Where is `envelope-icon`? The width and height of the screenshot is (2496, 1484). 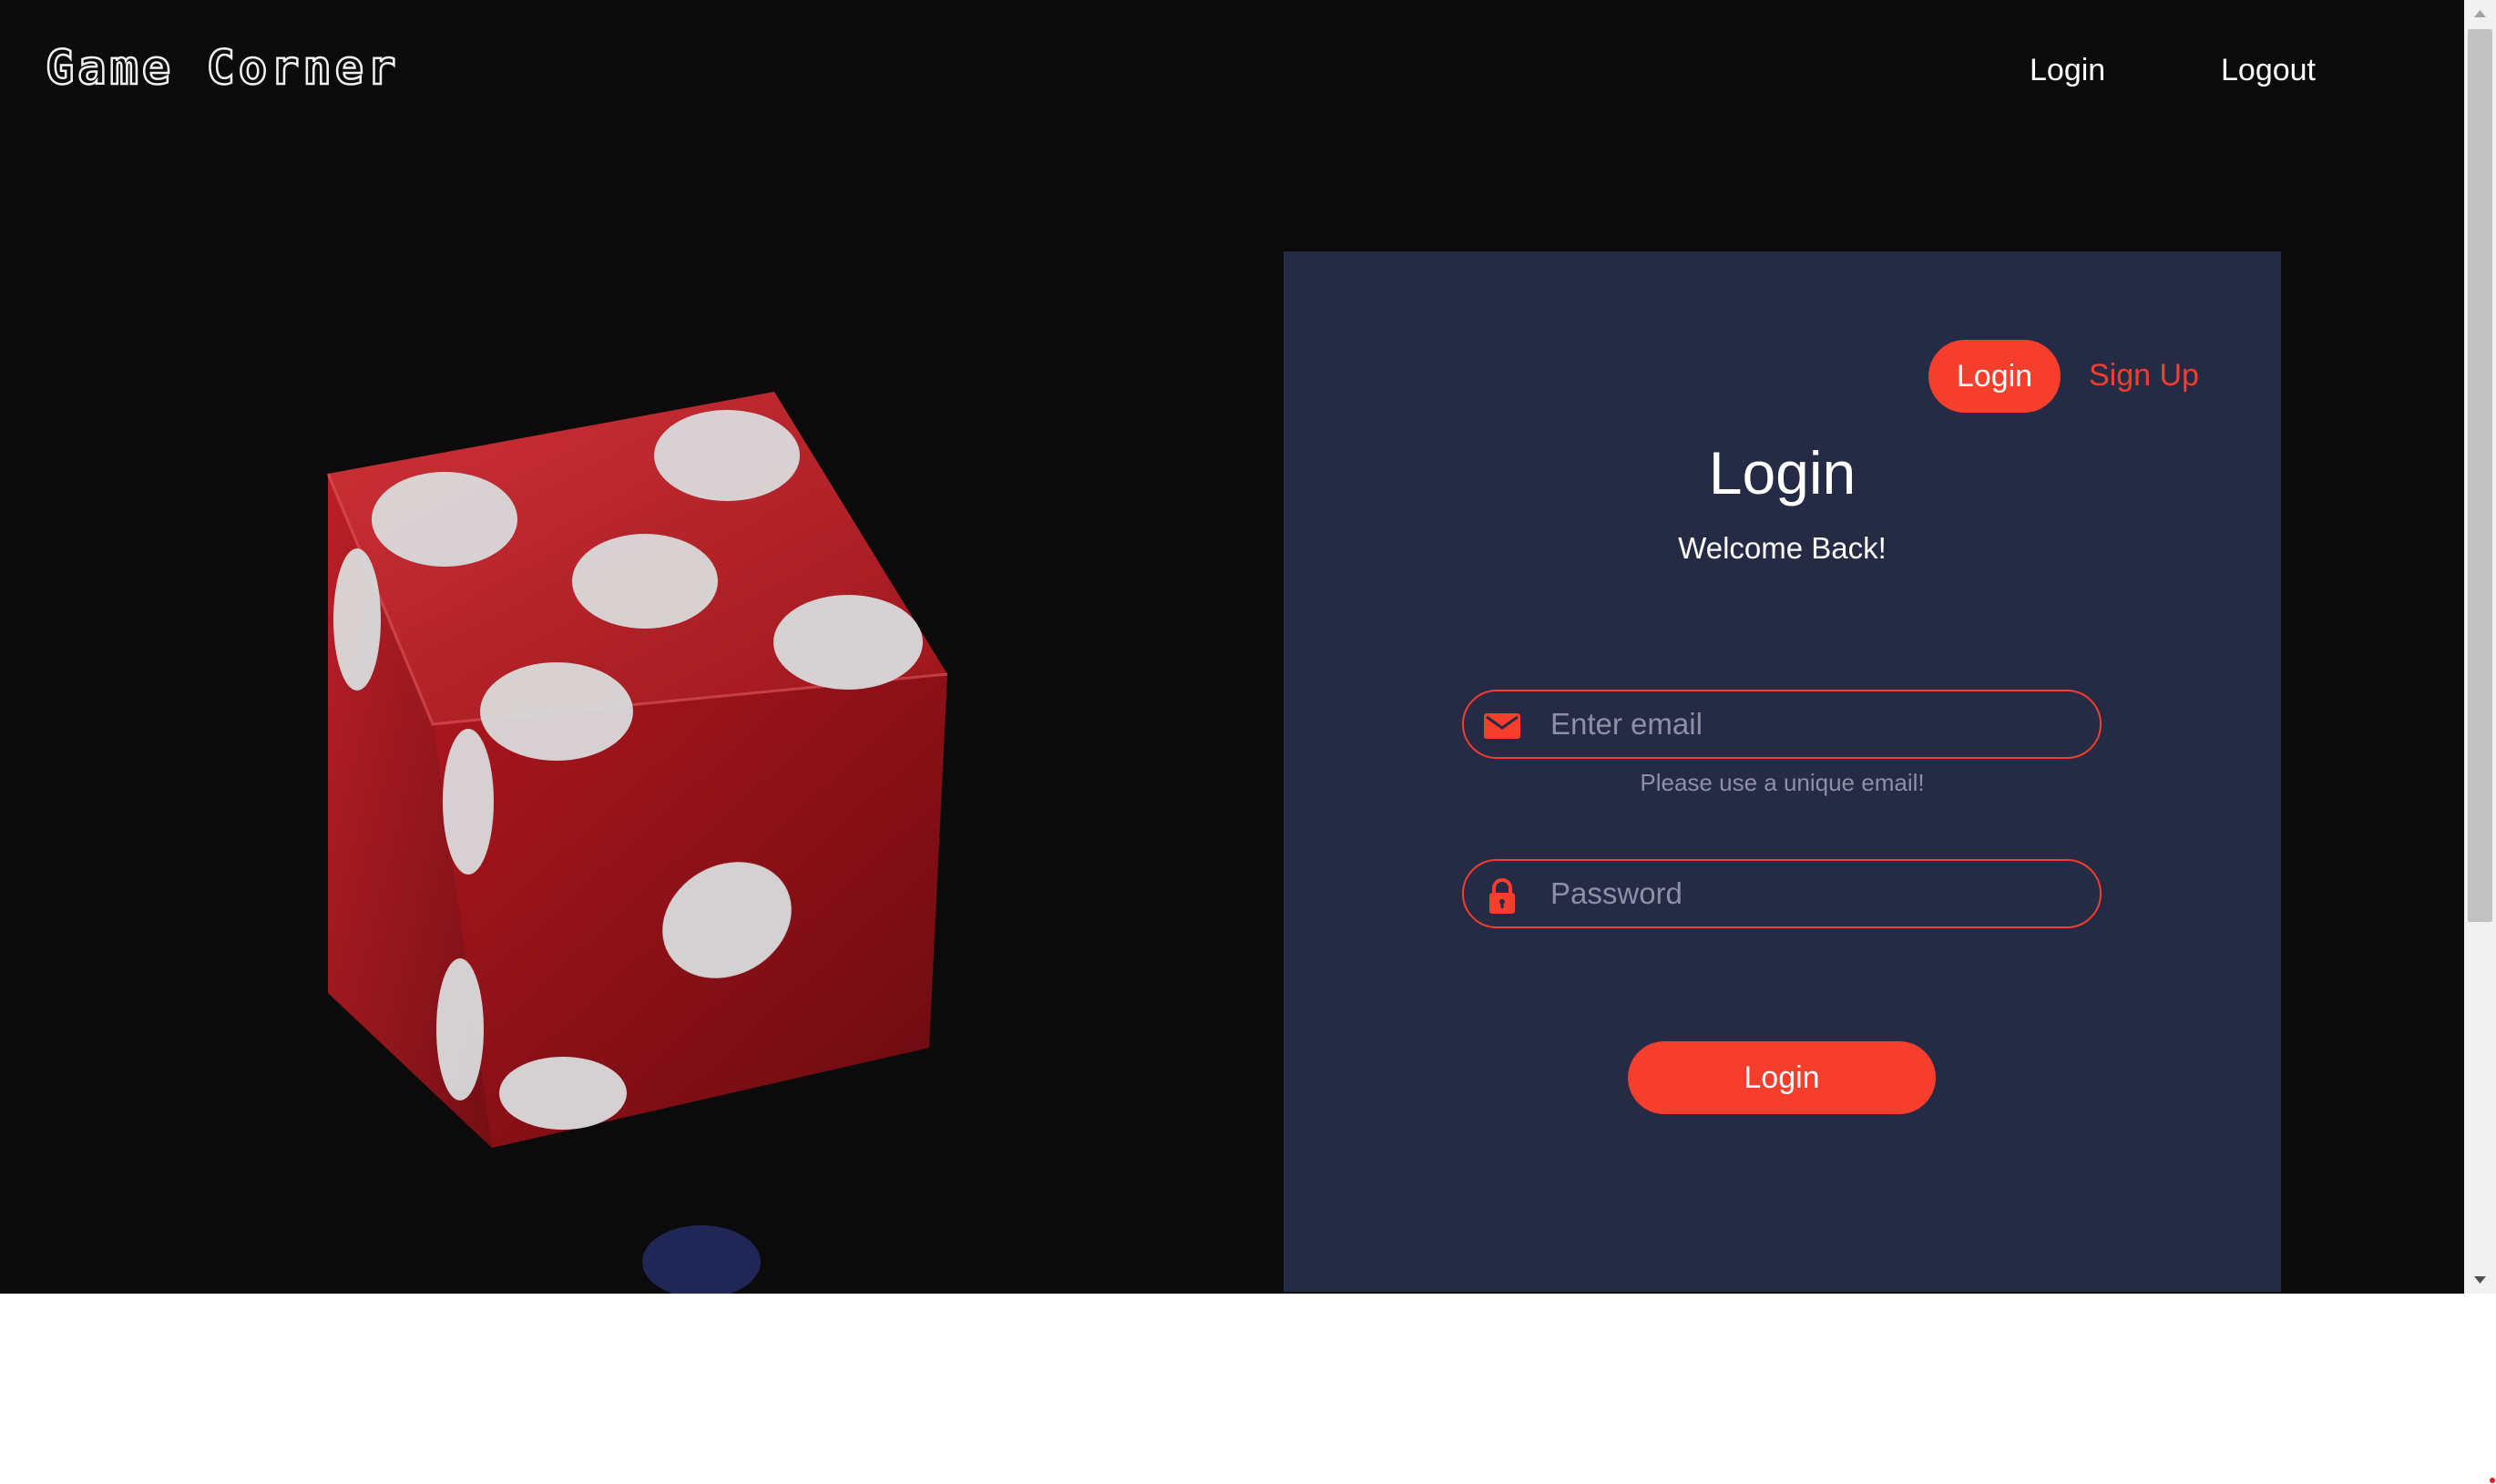 envelope-icon is located at coordinates (1502, 726).